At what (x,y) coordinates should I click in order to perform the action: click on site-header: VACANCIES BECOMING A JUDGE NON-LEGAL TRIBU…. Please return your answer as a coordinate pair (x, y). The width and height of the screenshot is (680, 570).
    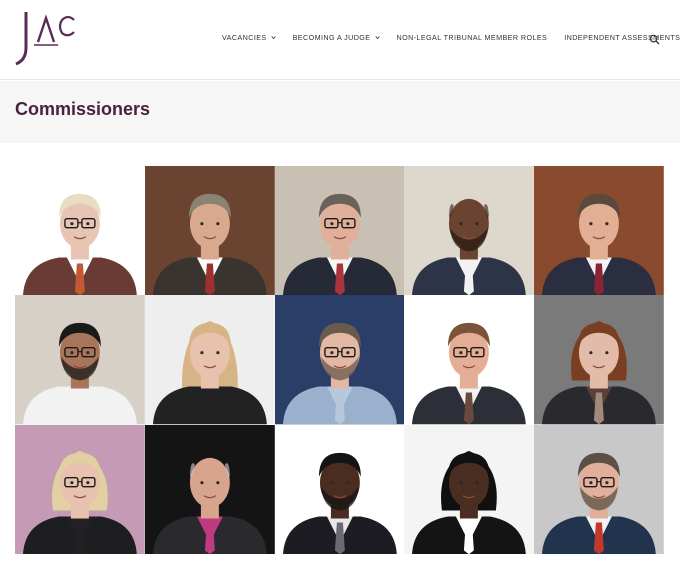
    Looking at the image, I should click on (340, 40).